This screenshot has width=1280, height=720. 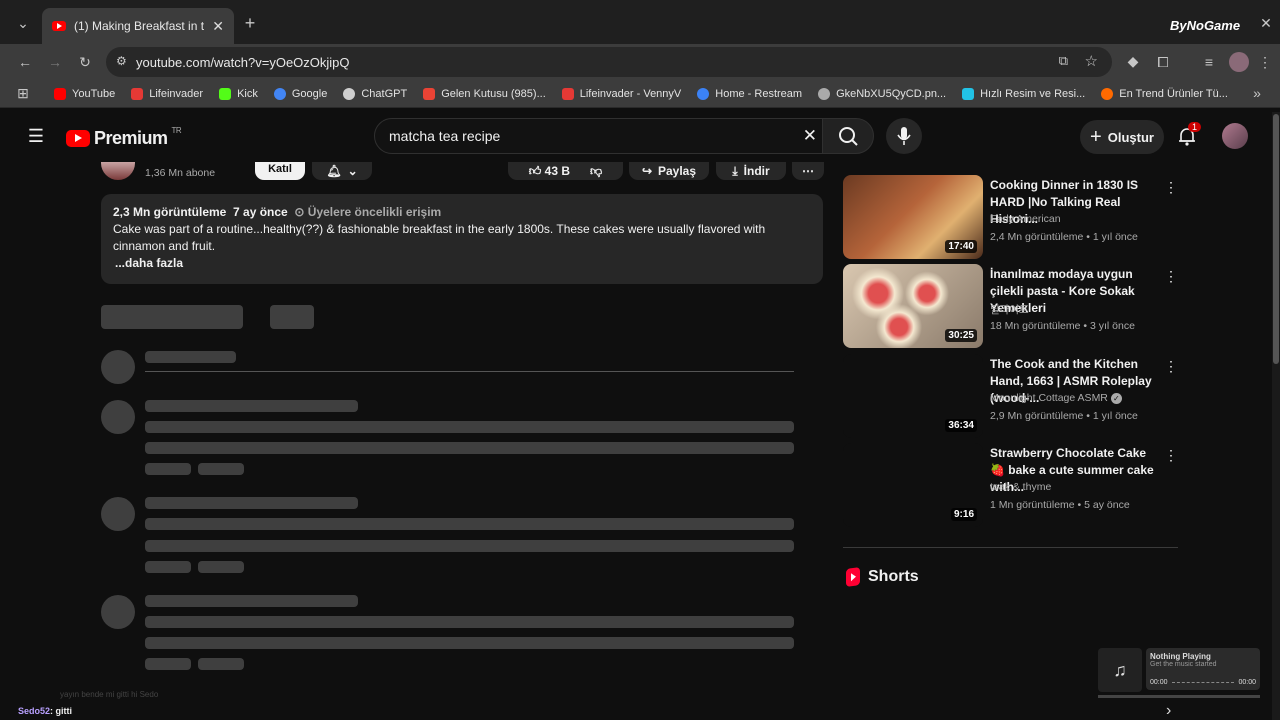 I want to click on thumbs-up-icon: 👍︎, so click(x=535, y=170).